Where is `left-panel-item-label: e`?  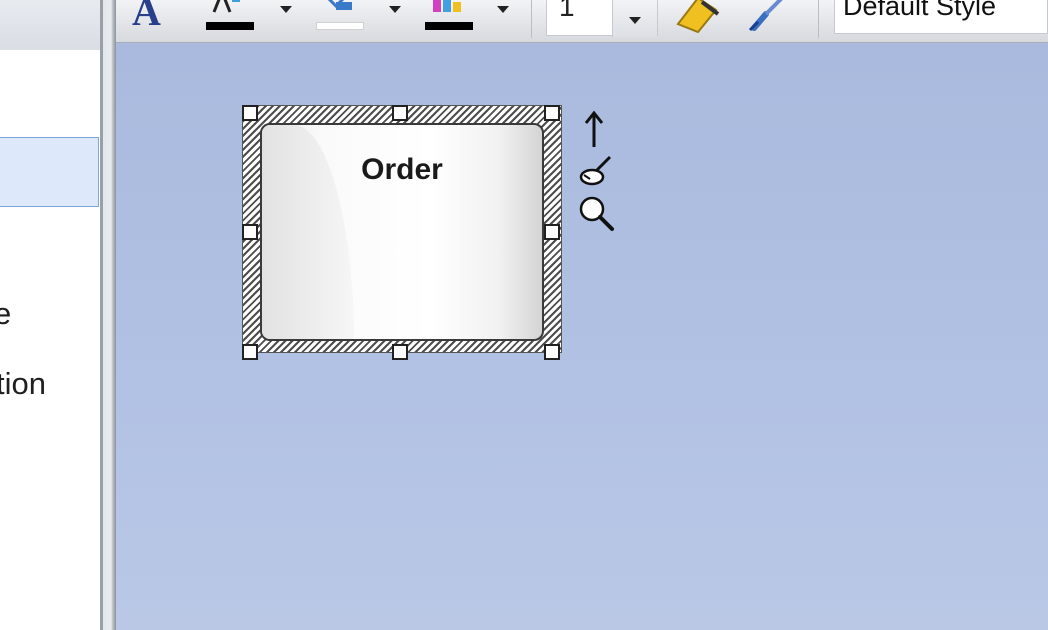 left-panel-item-label: e is located at coordinates (5, 314).